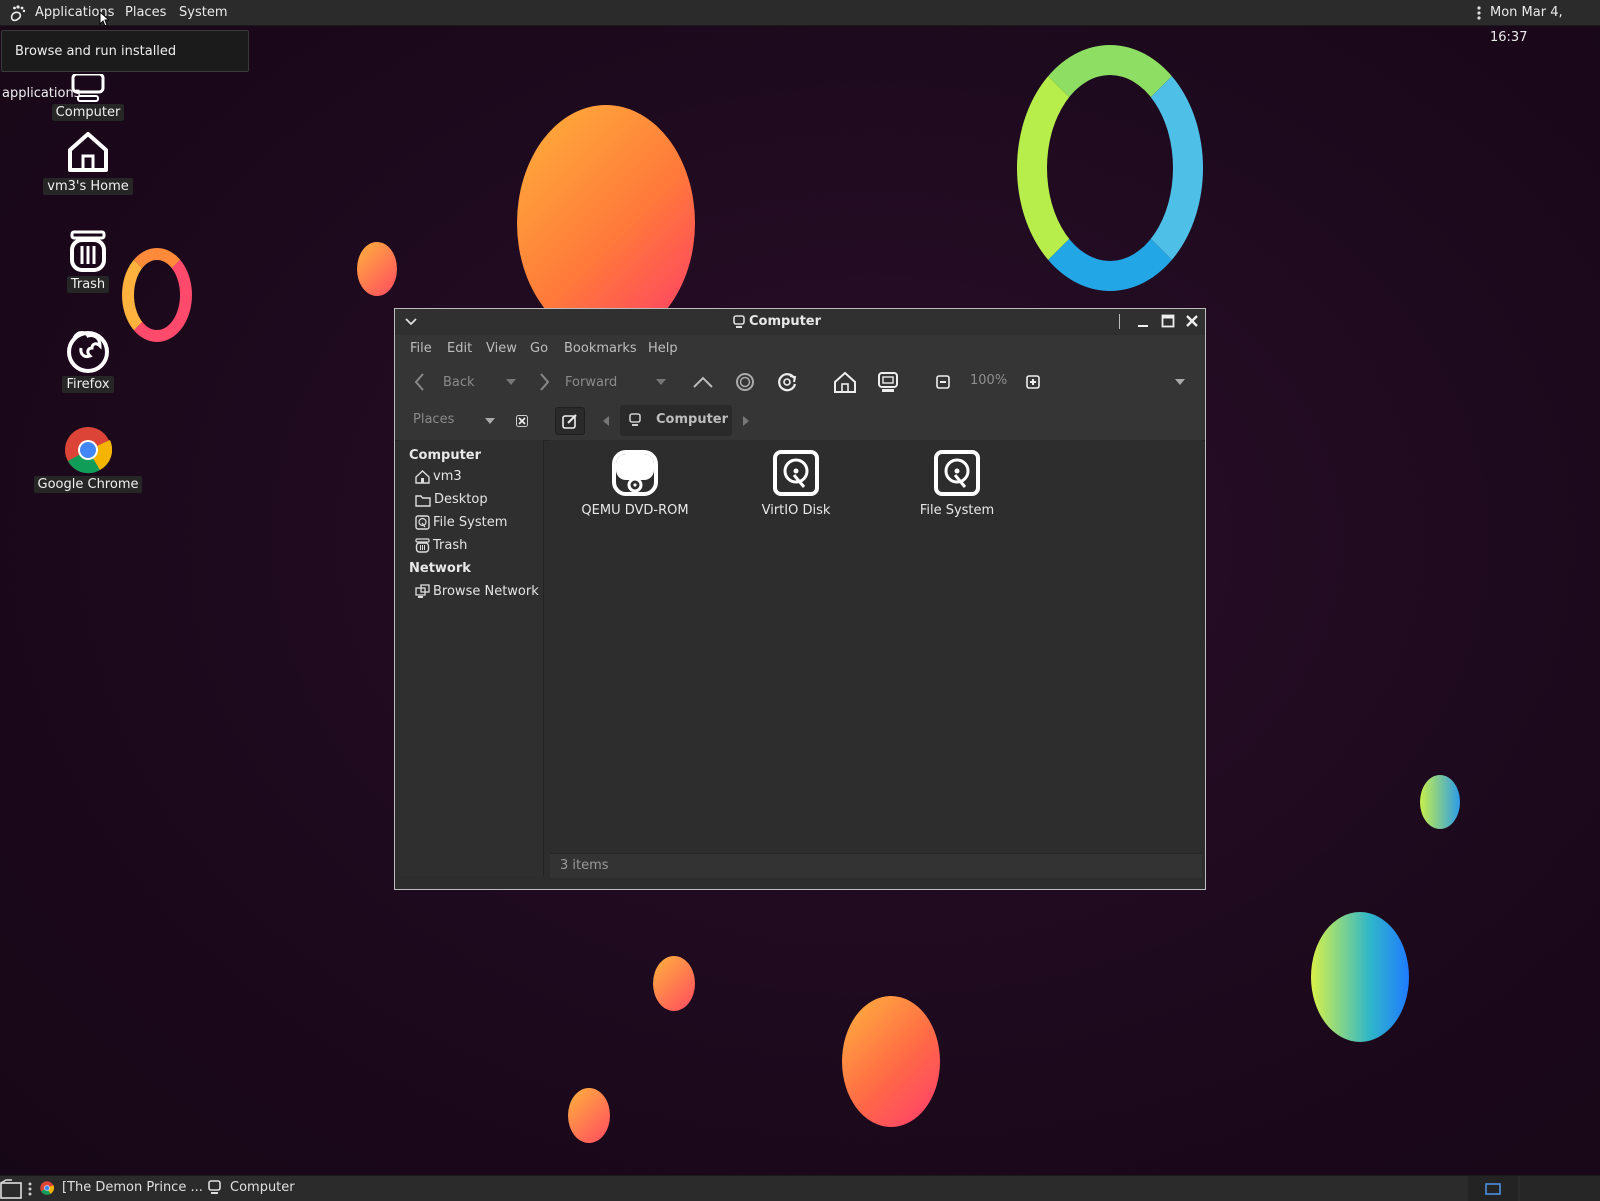 This screenshot has height=1201, width=1600. What do you see at coordinates (421, 348) in the screenshot?
I see `menu-file: File` at bounding box center [421, 348].